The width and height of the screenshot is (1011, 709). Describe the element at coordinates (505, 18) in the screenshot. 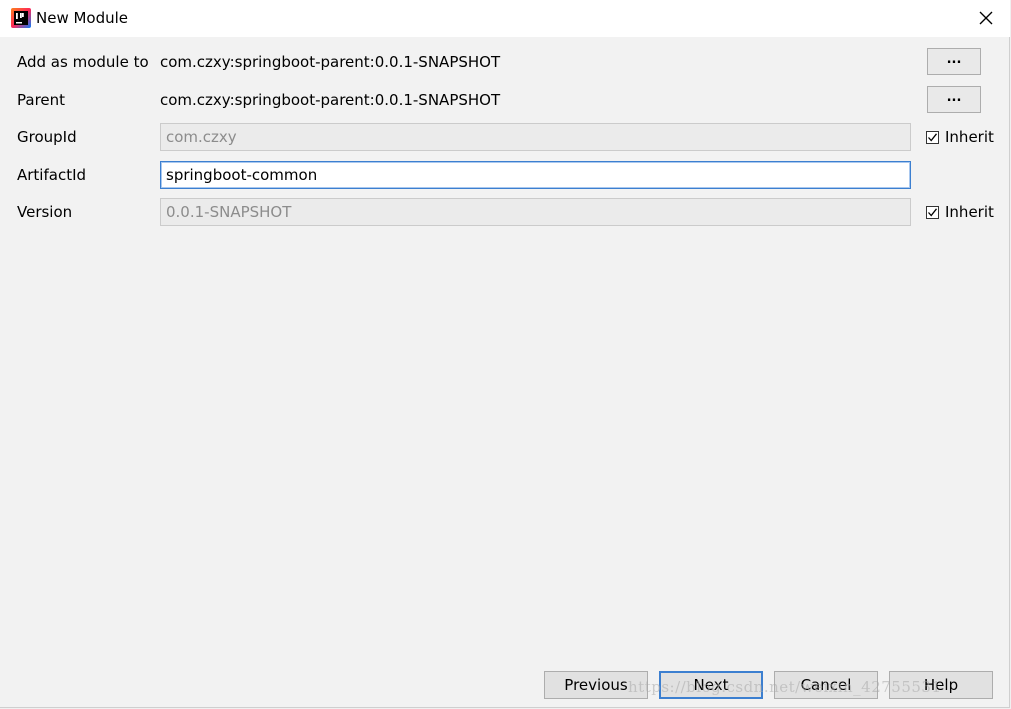

I see `title-bar: New Module` at that location.